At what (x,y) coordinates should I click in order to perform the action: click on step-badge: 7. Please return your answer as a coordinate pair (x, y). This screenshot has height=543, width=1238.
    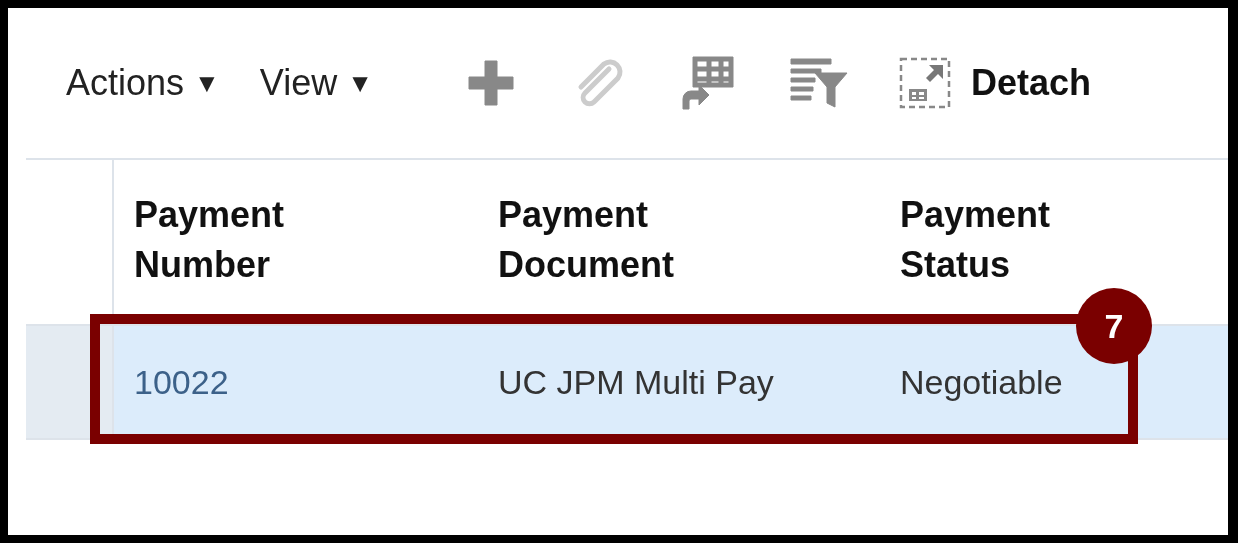
    Looking at the image, I should click on (1114, 326).